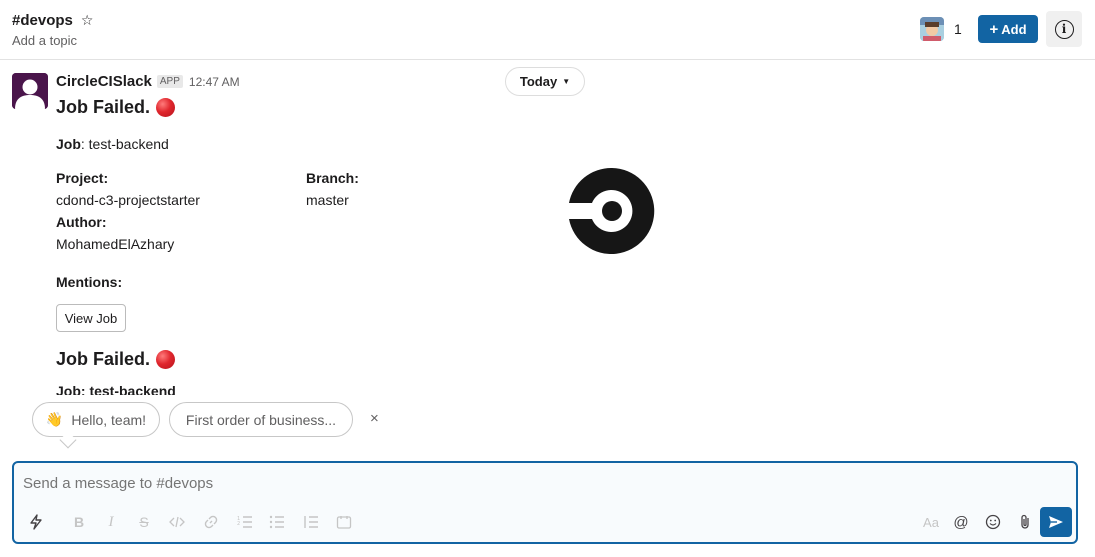 This screenshot has width=1095, height=557. I want to click on sender-name: CircleCISlack, so click(104, 81).